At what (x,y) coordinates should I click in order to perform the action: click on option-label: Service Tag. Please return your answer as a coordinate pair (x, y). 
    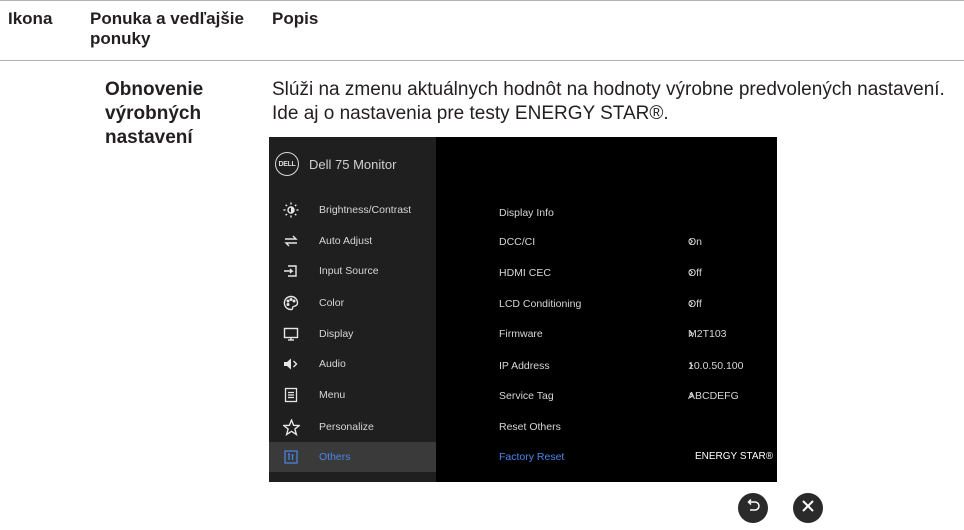
    Looking at the image, I should click on (526, 396).